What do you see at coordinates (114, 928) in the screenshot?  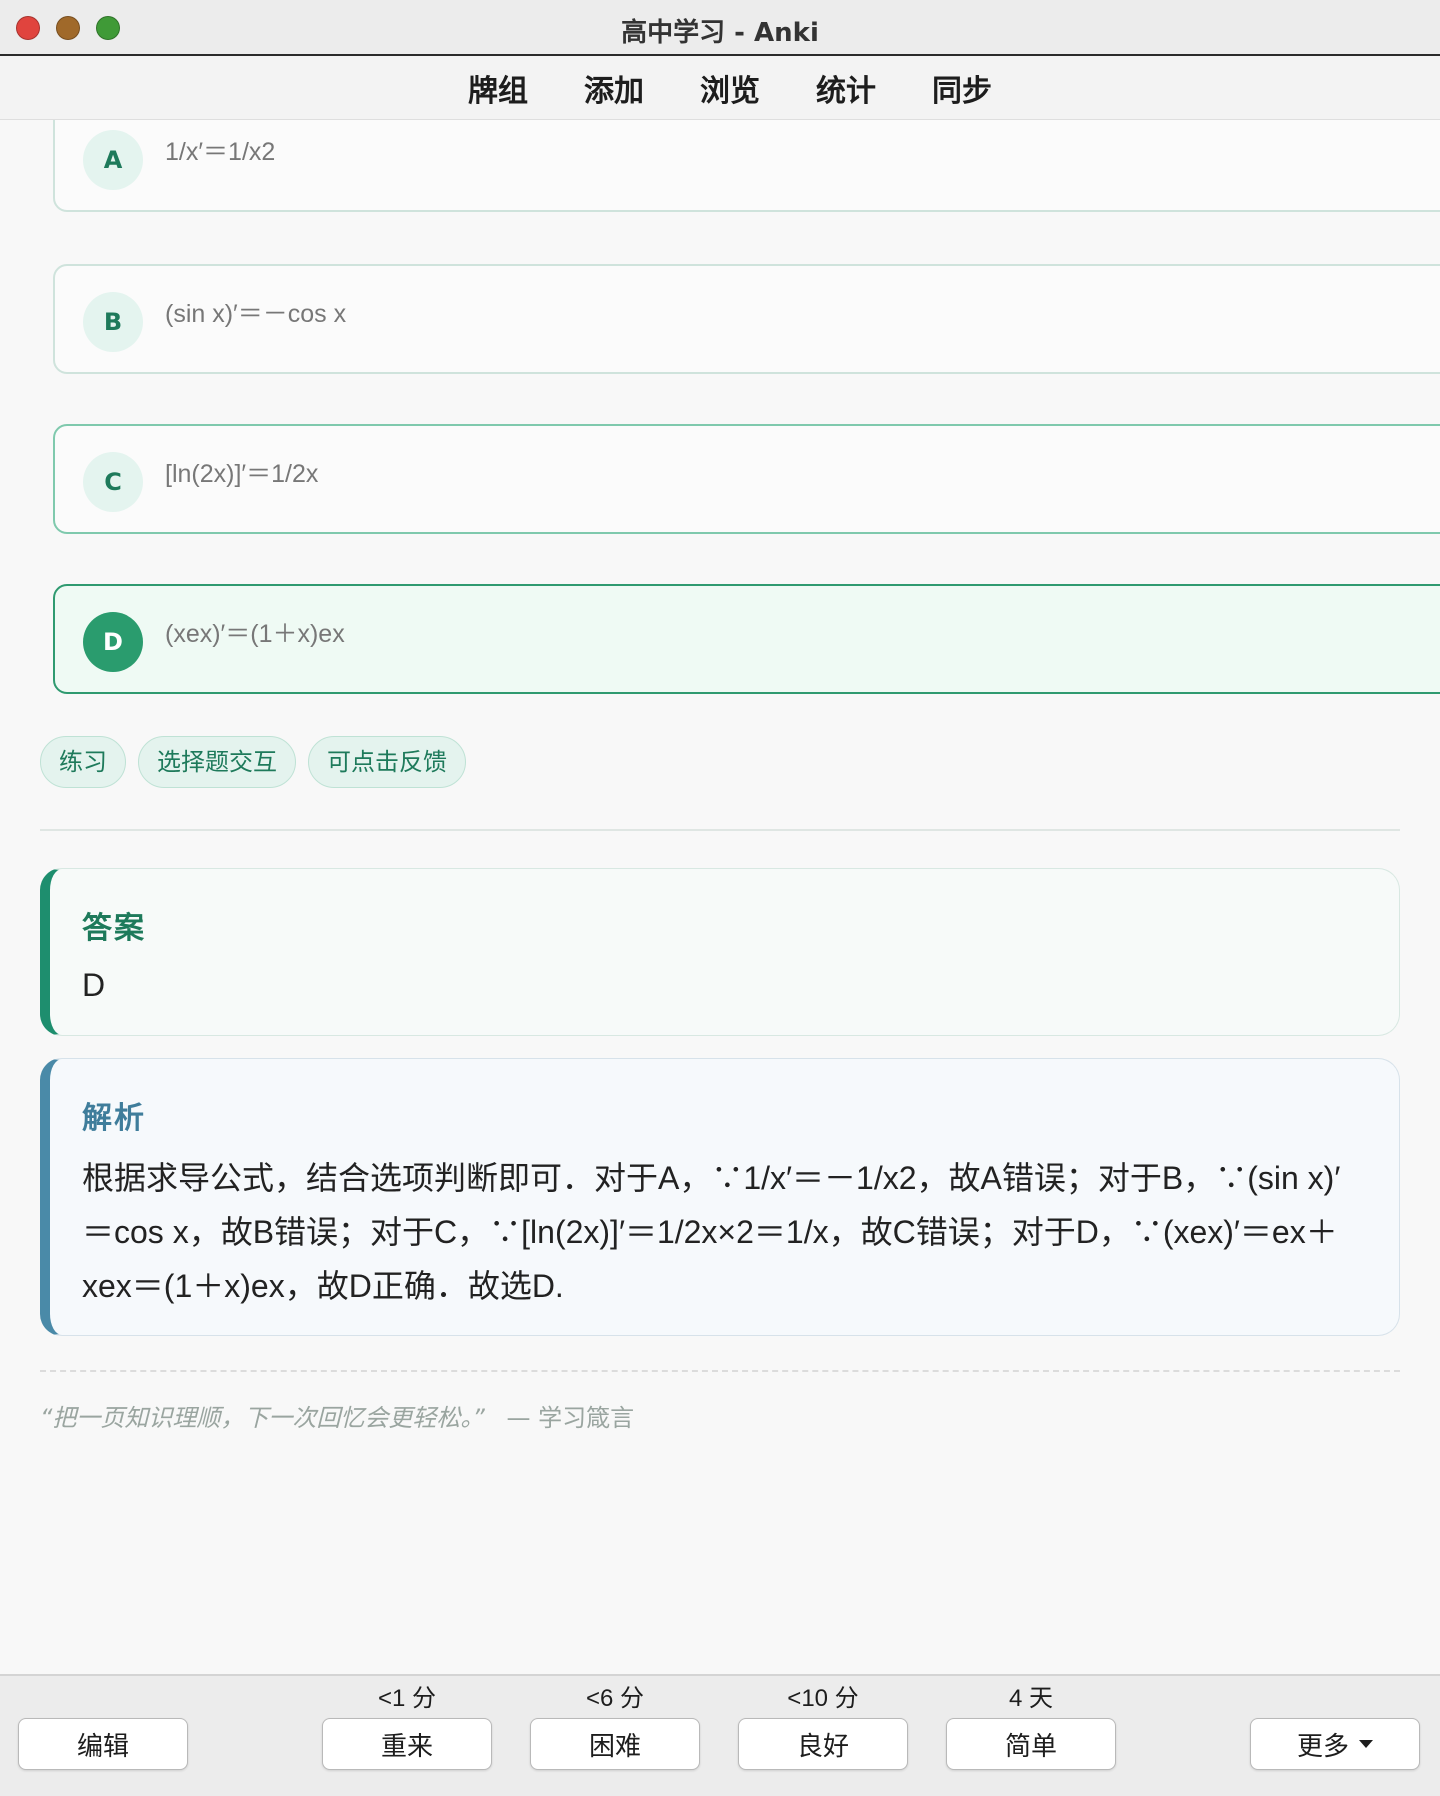 I see `answer-heading: 答案` at bounding box center [114, 928].